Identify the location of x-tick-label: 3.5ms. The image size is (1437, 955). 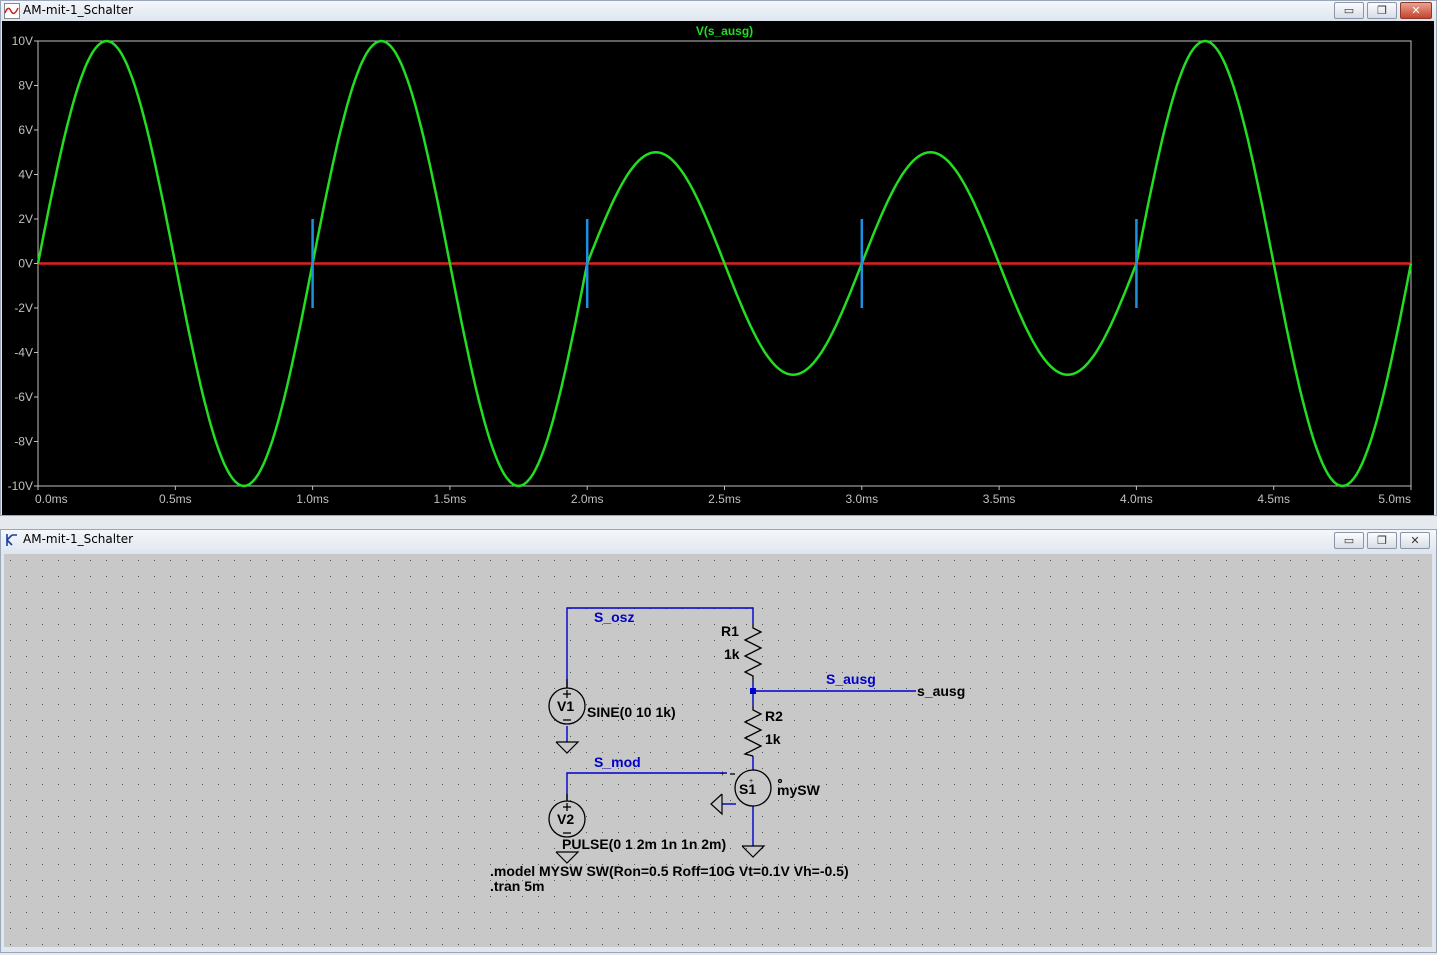
(999, 499).